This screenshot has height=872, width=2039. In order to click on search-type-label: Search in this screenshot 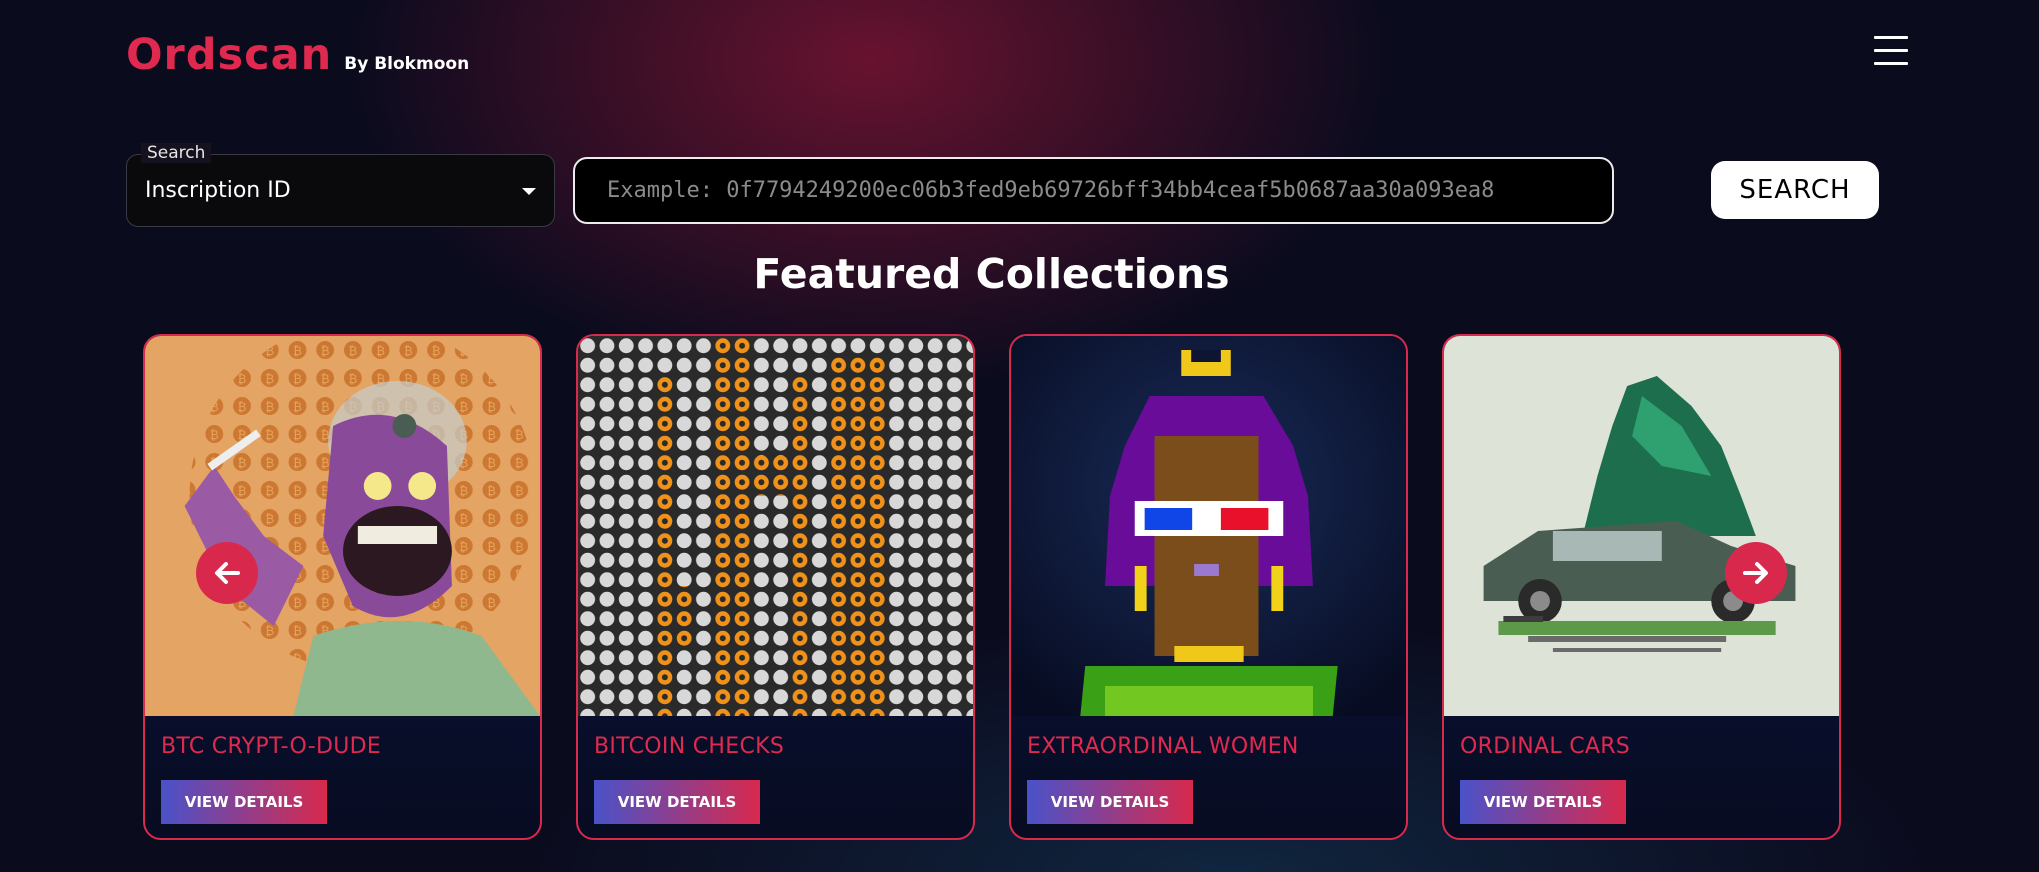, I will do `click(176, 153)`.